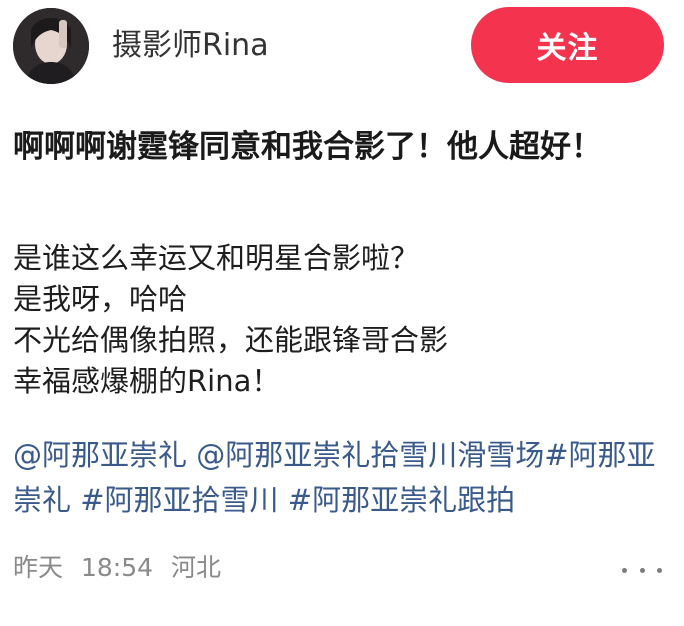 The height and width of the screenshot is (626, 684). I want to click on avatar, so click(51, 46).